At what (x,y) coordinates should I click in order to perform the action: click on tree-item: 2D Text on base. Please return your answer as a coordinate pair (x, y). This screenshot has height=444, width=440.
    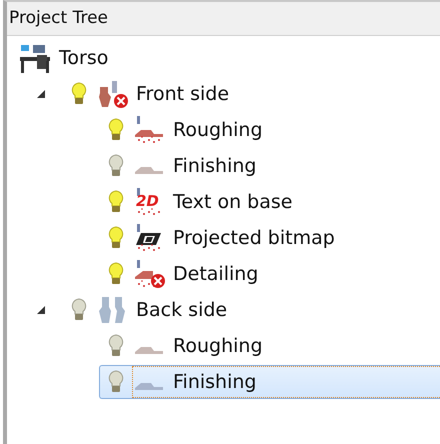
    Looking at the image, I should click on (269, 202).